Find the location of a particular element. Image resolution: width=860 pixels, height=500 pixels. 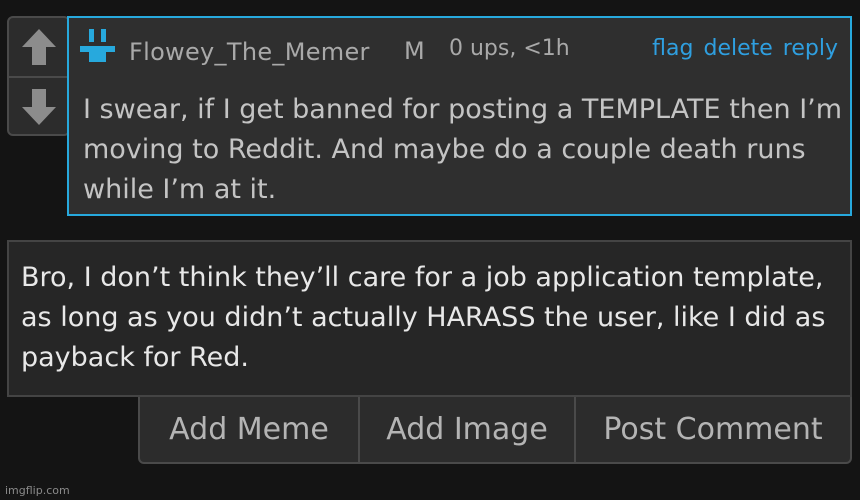

add-meme-button: Add Meme is located at coordinates (249, 429).